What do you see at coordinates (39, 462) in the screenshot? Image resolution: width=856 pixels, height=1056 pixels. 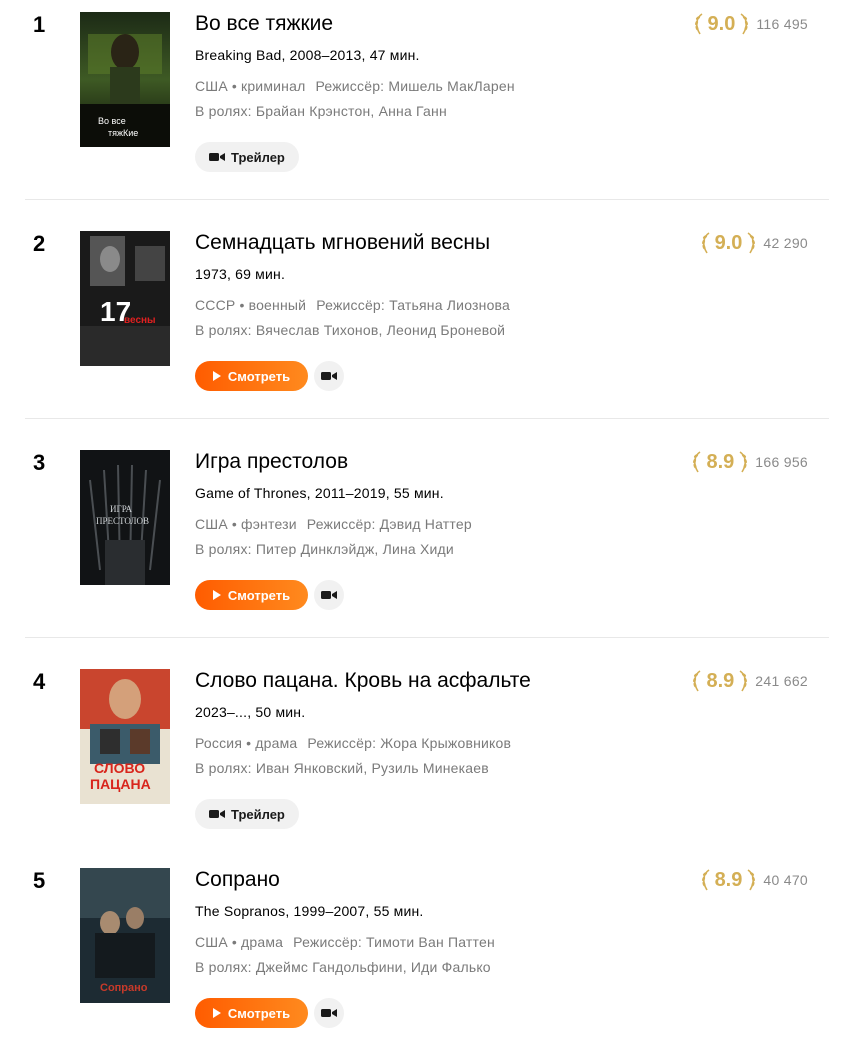 I see `rank-number: 3` at bounding box center [39, 462].